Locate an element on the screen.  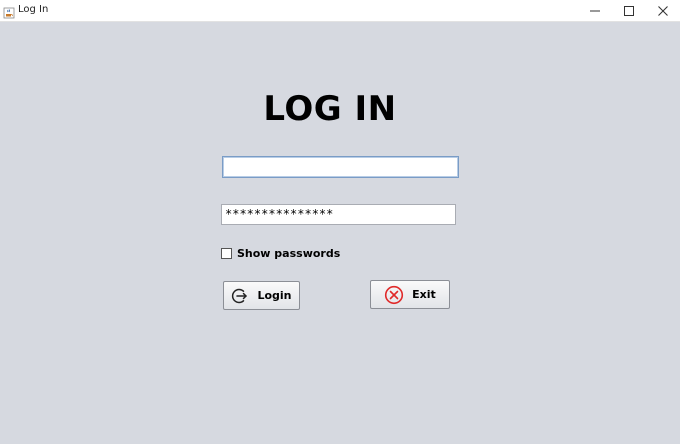
page-title: LOG IN is located at coordinates (330, 109).